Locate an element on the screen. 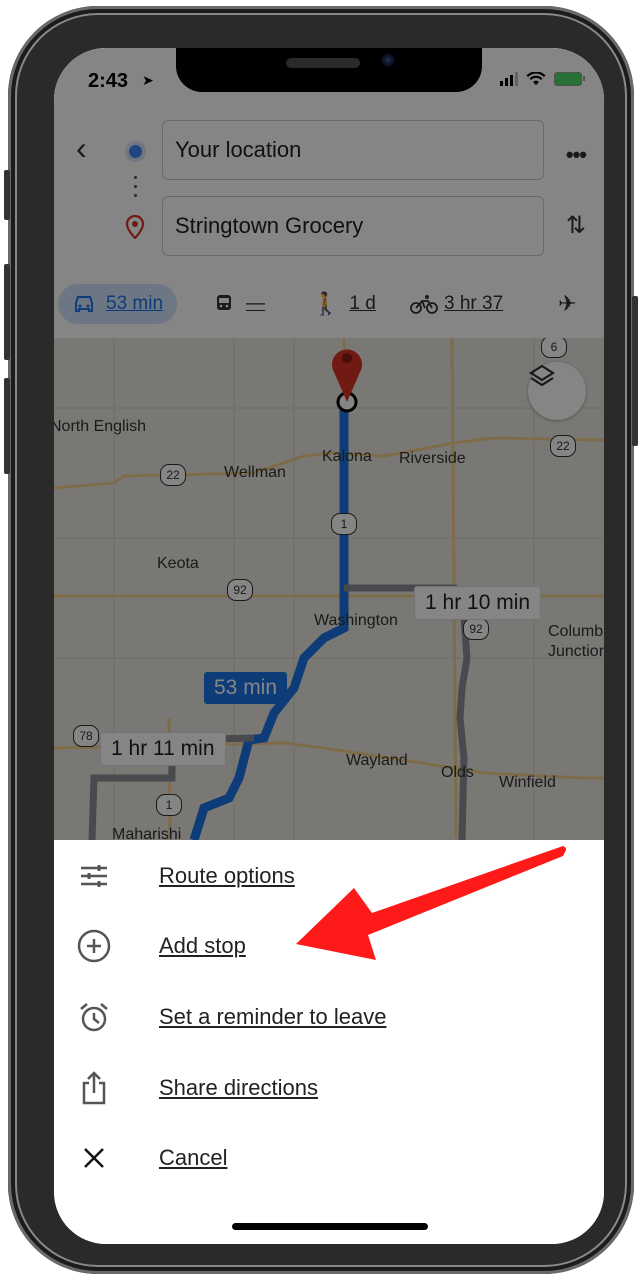 The height and width of the screenshot is (1280, 642). mute-switch is located at coordinates (7, 195).